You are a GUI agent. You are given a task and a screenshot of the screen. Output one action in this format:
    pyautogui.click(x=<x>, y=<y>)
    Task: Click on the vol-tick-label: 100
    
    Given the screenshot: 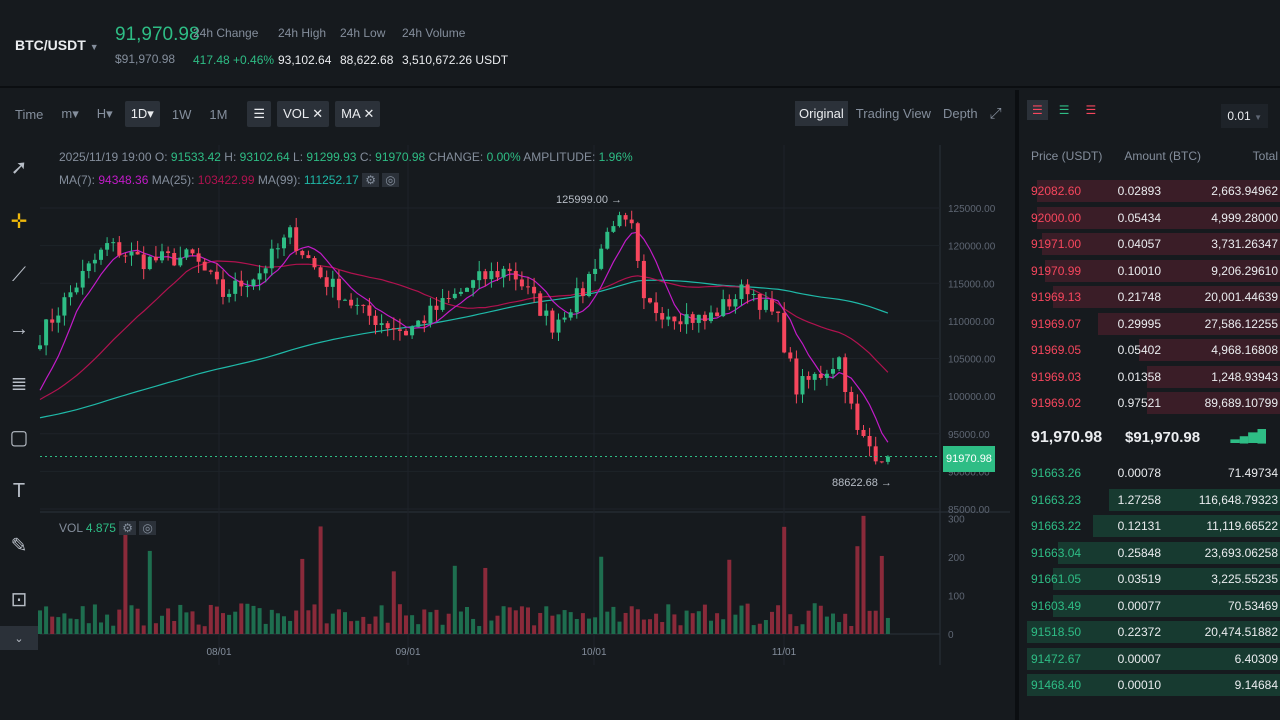 What is the action you would take?
    pyautogui.click(x=956, y=597)
    